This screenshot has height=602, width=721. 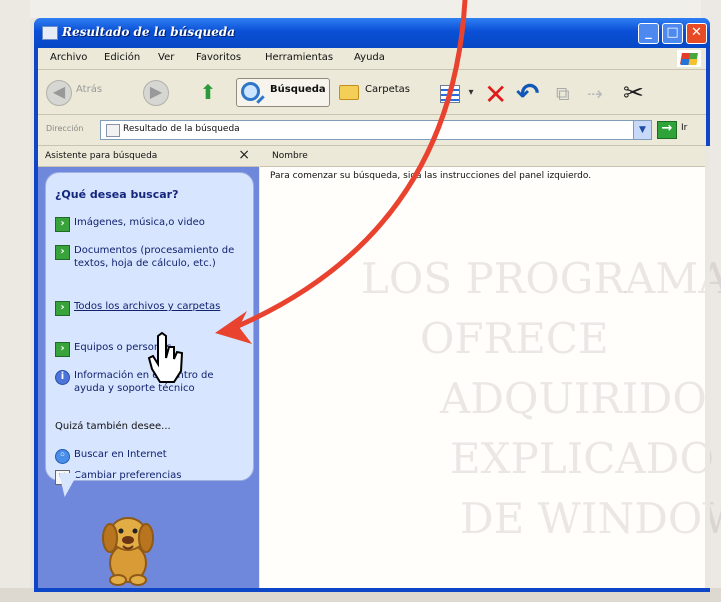 What do you see at coordinates (62, 377) in the screenshot?
I see `help-icon: i` at bounding box center [62, 377].